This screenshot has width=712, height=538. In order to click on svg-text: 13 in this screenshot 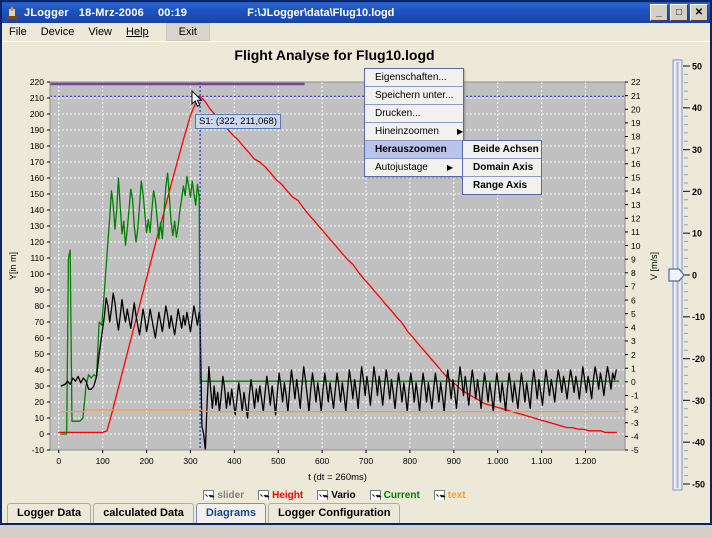, I will do `click(636, 205)`.